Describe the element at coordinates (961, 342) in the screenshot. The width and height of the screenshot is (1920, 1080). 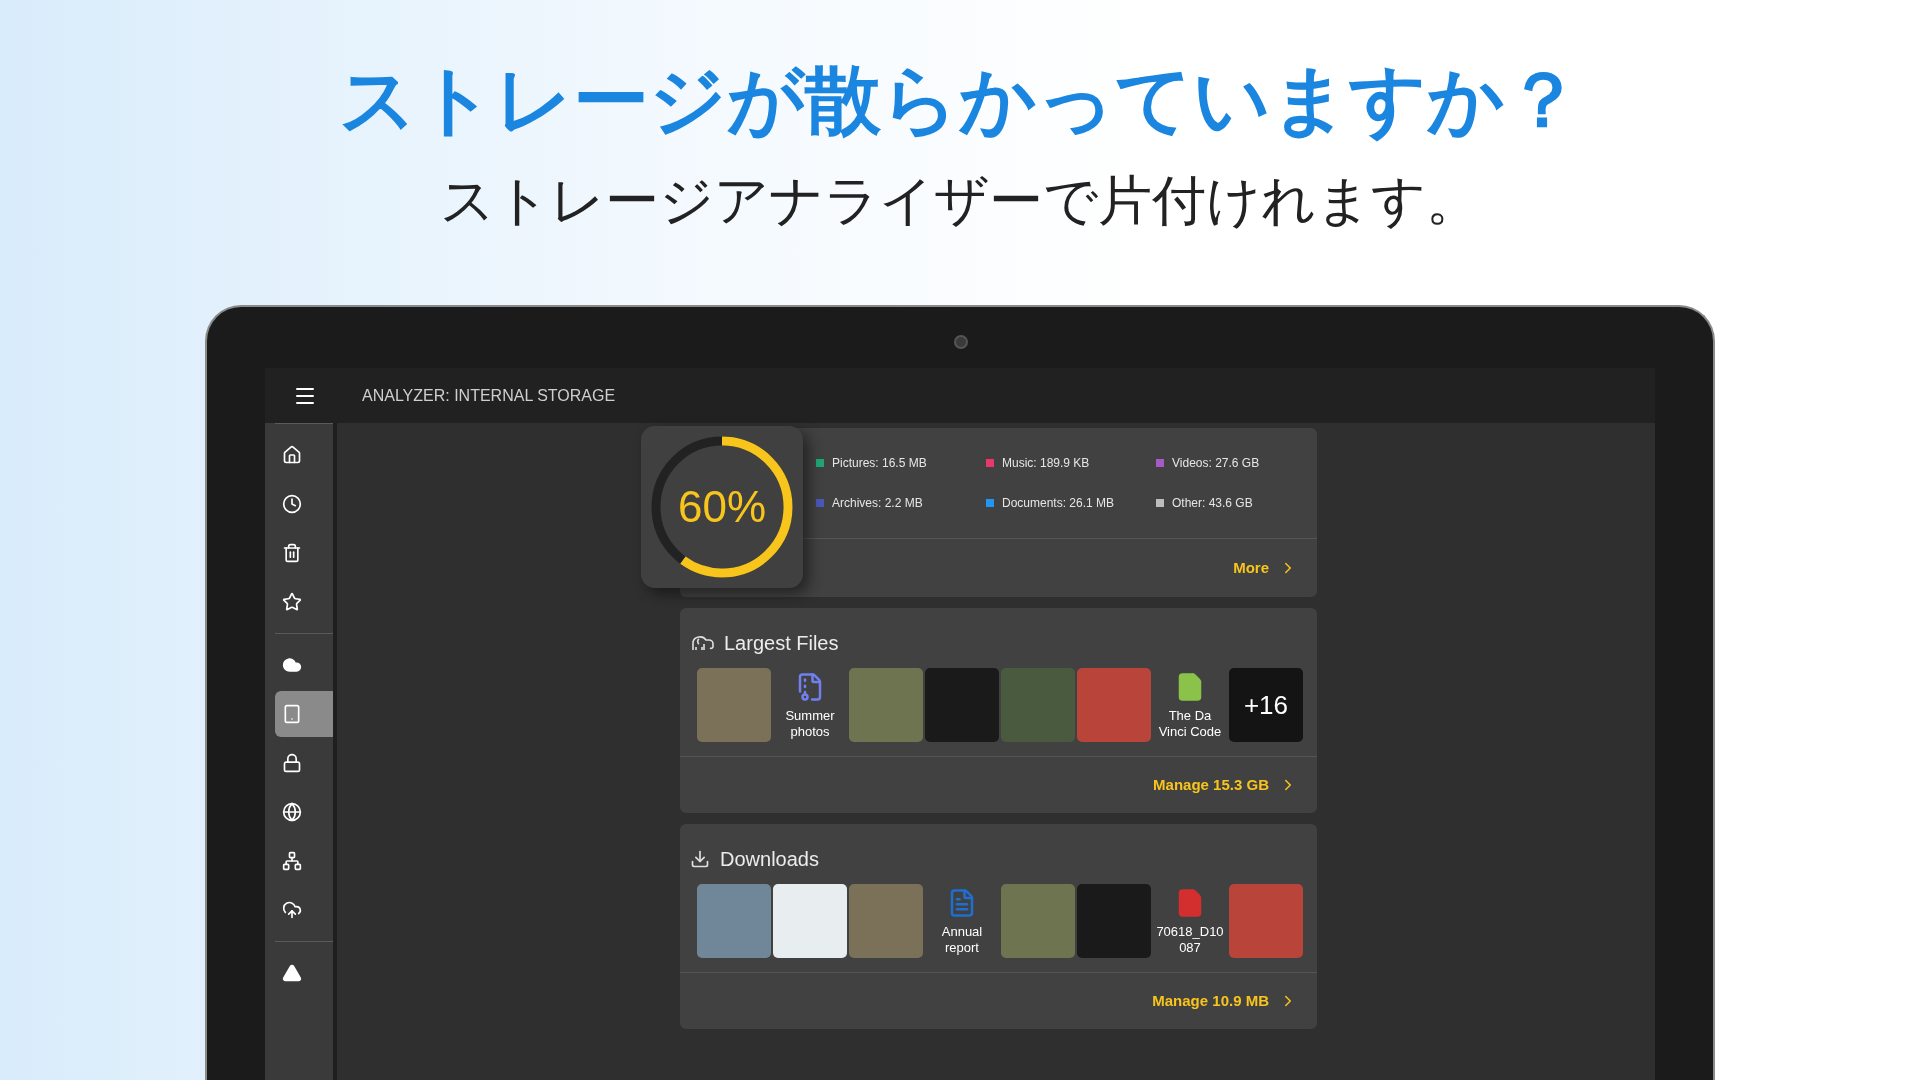
I see `camera-icon` at that location.